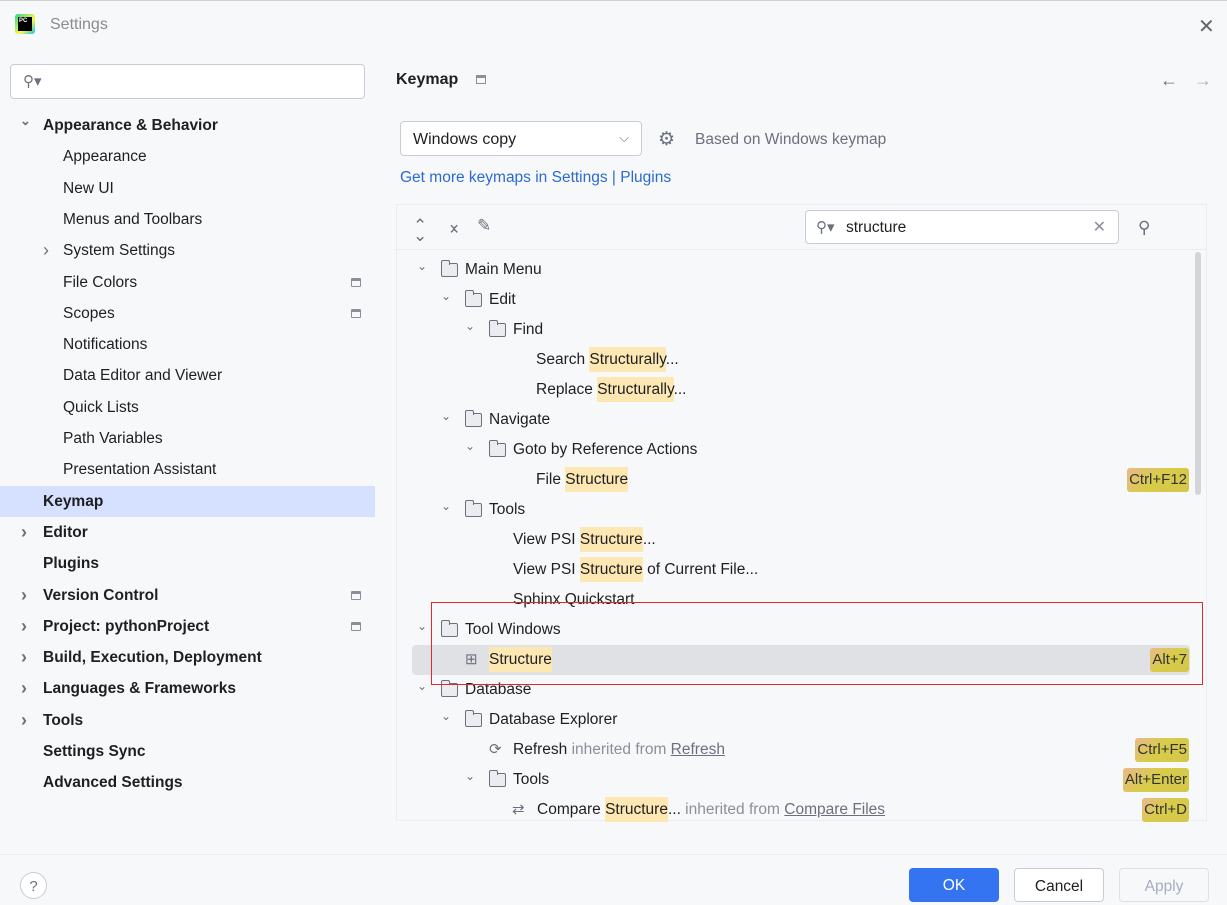 The width and height of the screenshot is (1227, 905). I want to click on sidebar-item: › Project: pythonProject, so click(187, 626).